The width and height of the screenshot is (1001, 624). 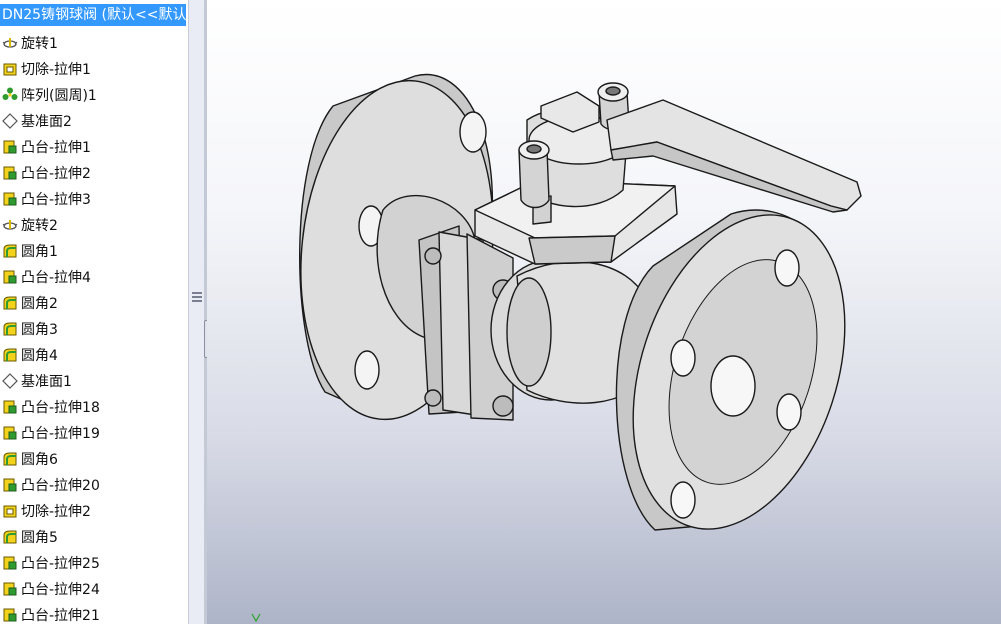 I want to click on tree-item: 凸台-拉伸19, so click(x=94, y=433).